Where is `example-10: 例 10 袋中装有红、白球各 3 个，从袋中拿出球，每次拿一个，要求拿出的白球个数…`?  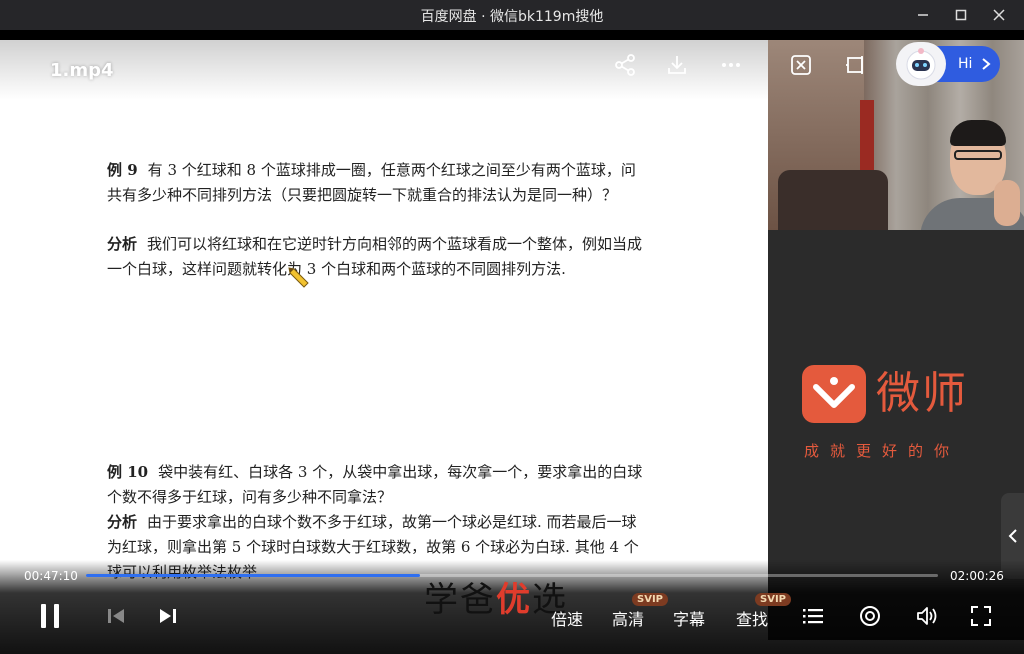
example-10: 例 10 袋中装有红、白球各 3 个，从袋中拿出球，每次拿一个，要求拿出的白球个数… is located at coordinates (377, 485).